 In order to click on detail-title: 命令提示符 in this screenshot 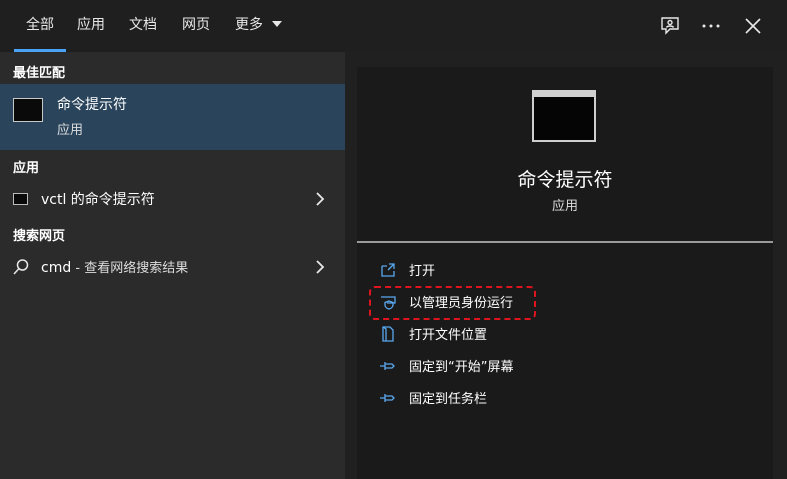, I will do `click(565, 180)`.